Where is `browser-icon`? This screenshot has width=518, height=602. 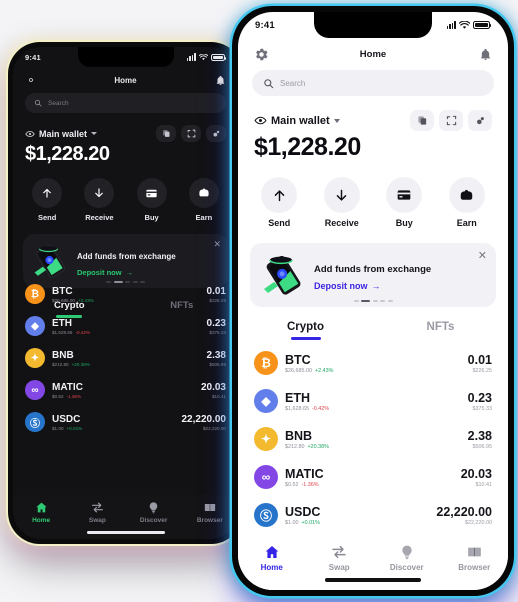 browser-icon is located at coordinates (474, 552).